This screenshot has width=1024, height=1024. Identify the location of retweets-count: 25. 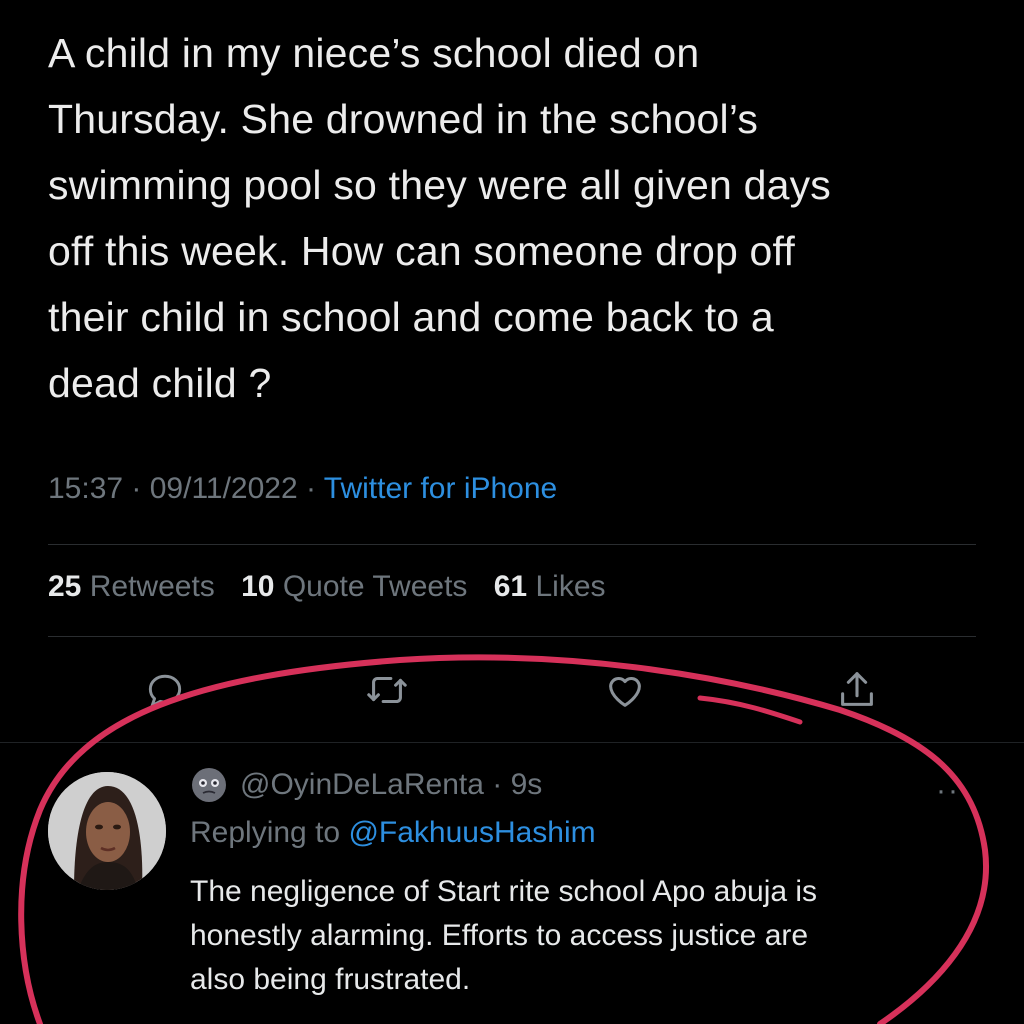
(65, 586).